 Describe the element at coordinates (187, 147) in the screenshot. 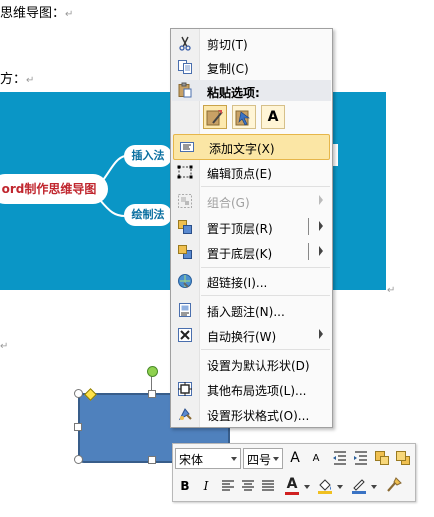

I see `textbox-icon` at that location.